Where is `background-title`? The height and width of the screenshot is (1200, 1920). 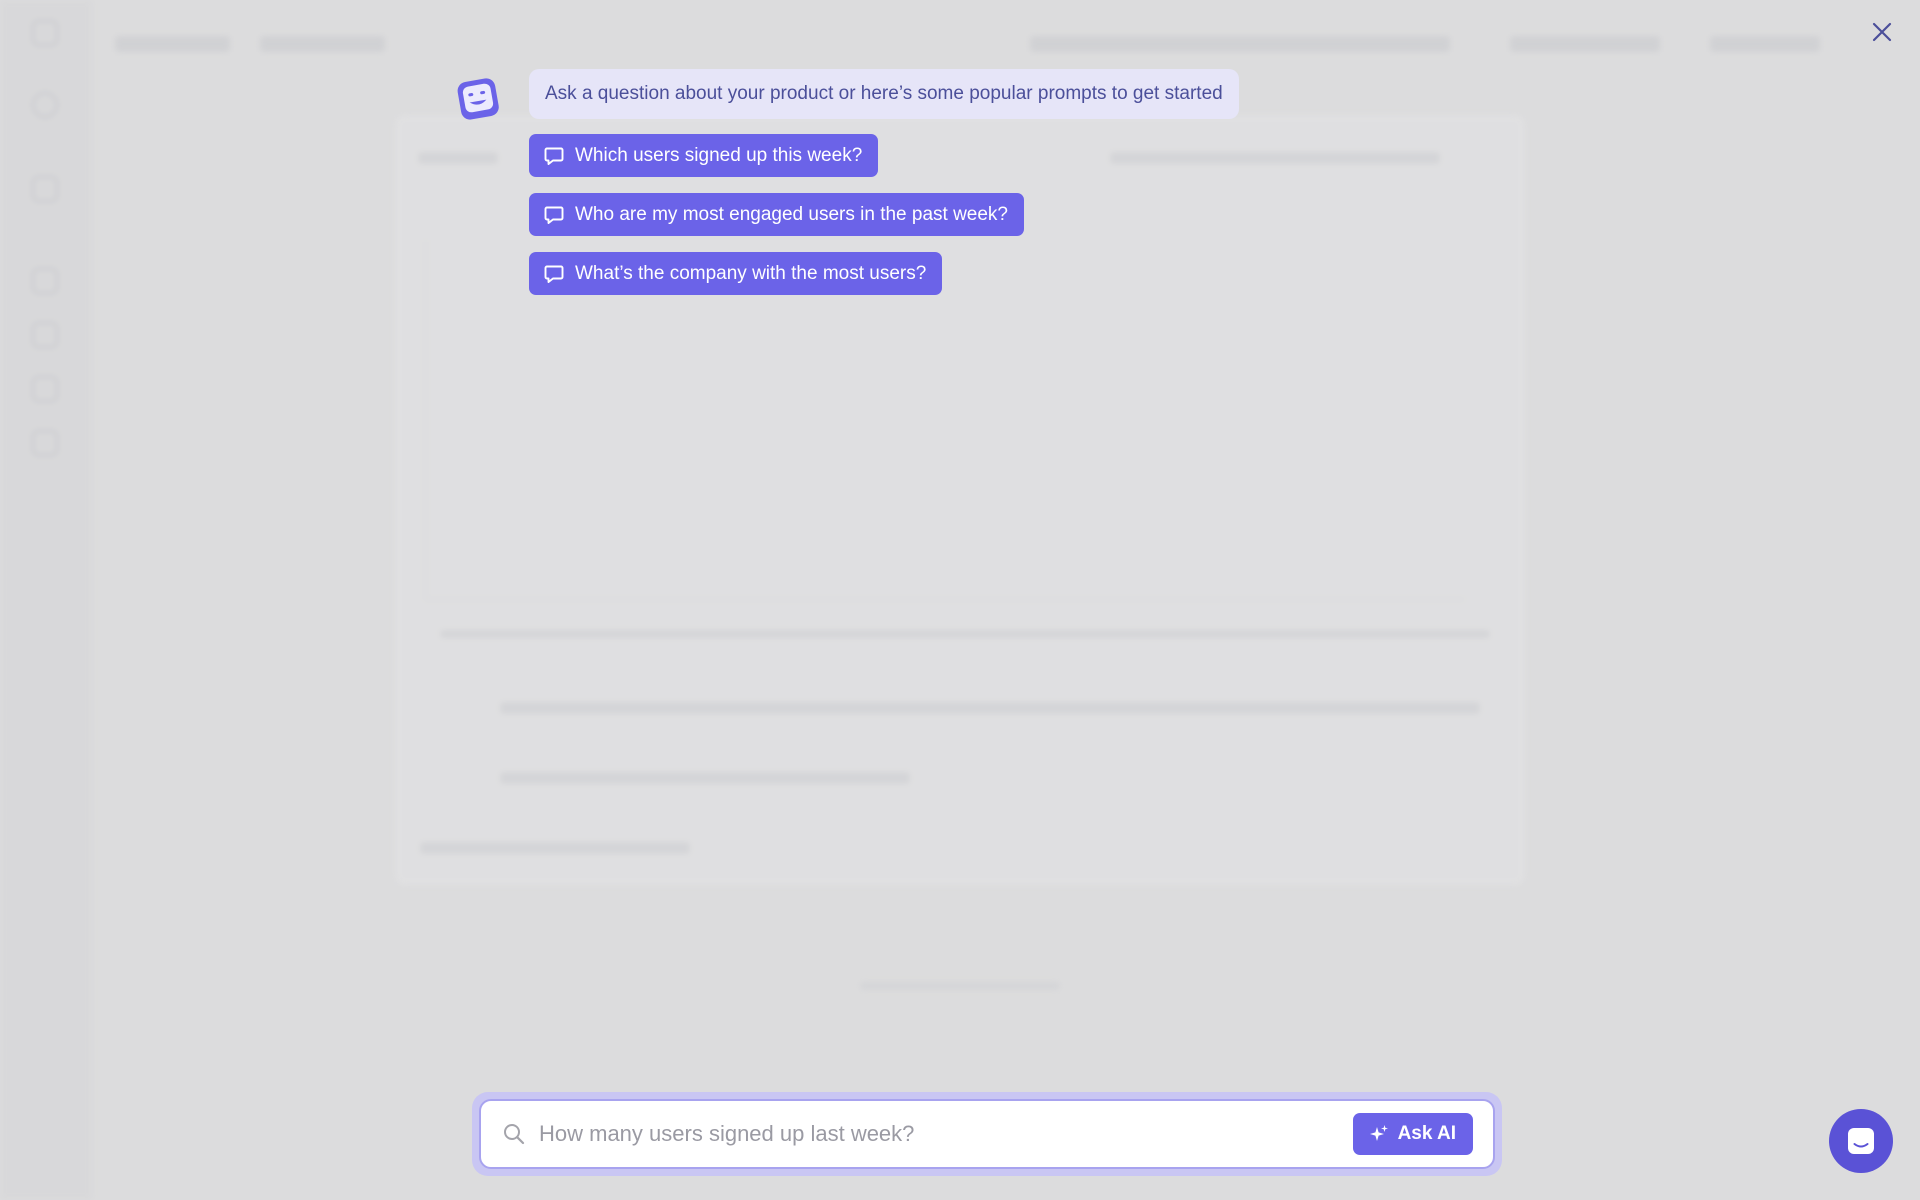
background-title is located at coordinates (172, 44).